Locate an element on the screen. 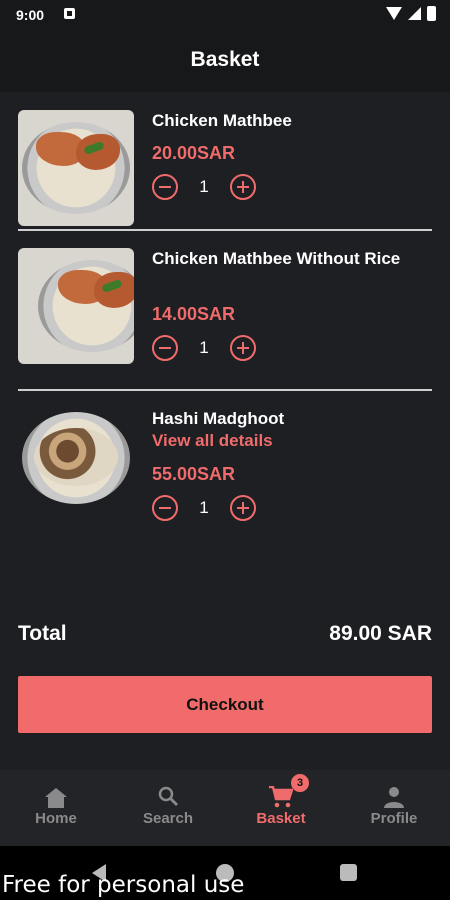 The height and width of the screenshot is (900, 450). nav-item-basket: 3 Basket is located at coordinates (281, 800).